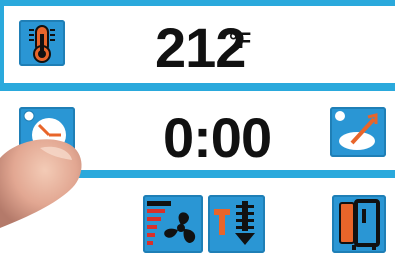 The width and height of the screenshot is (395, 257). I want to click on timed-probe-icon, so click(356, 130).